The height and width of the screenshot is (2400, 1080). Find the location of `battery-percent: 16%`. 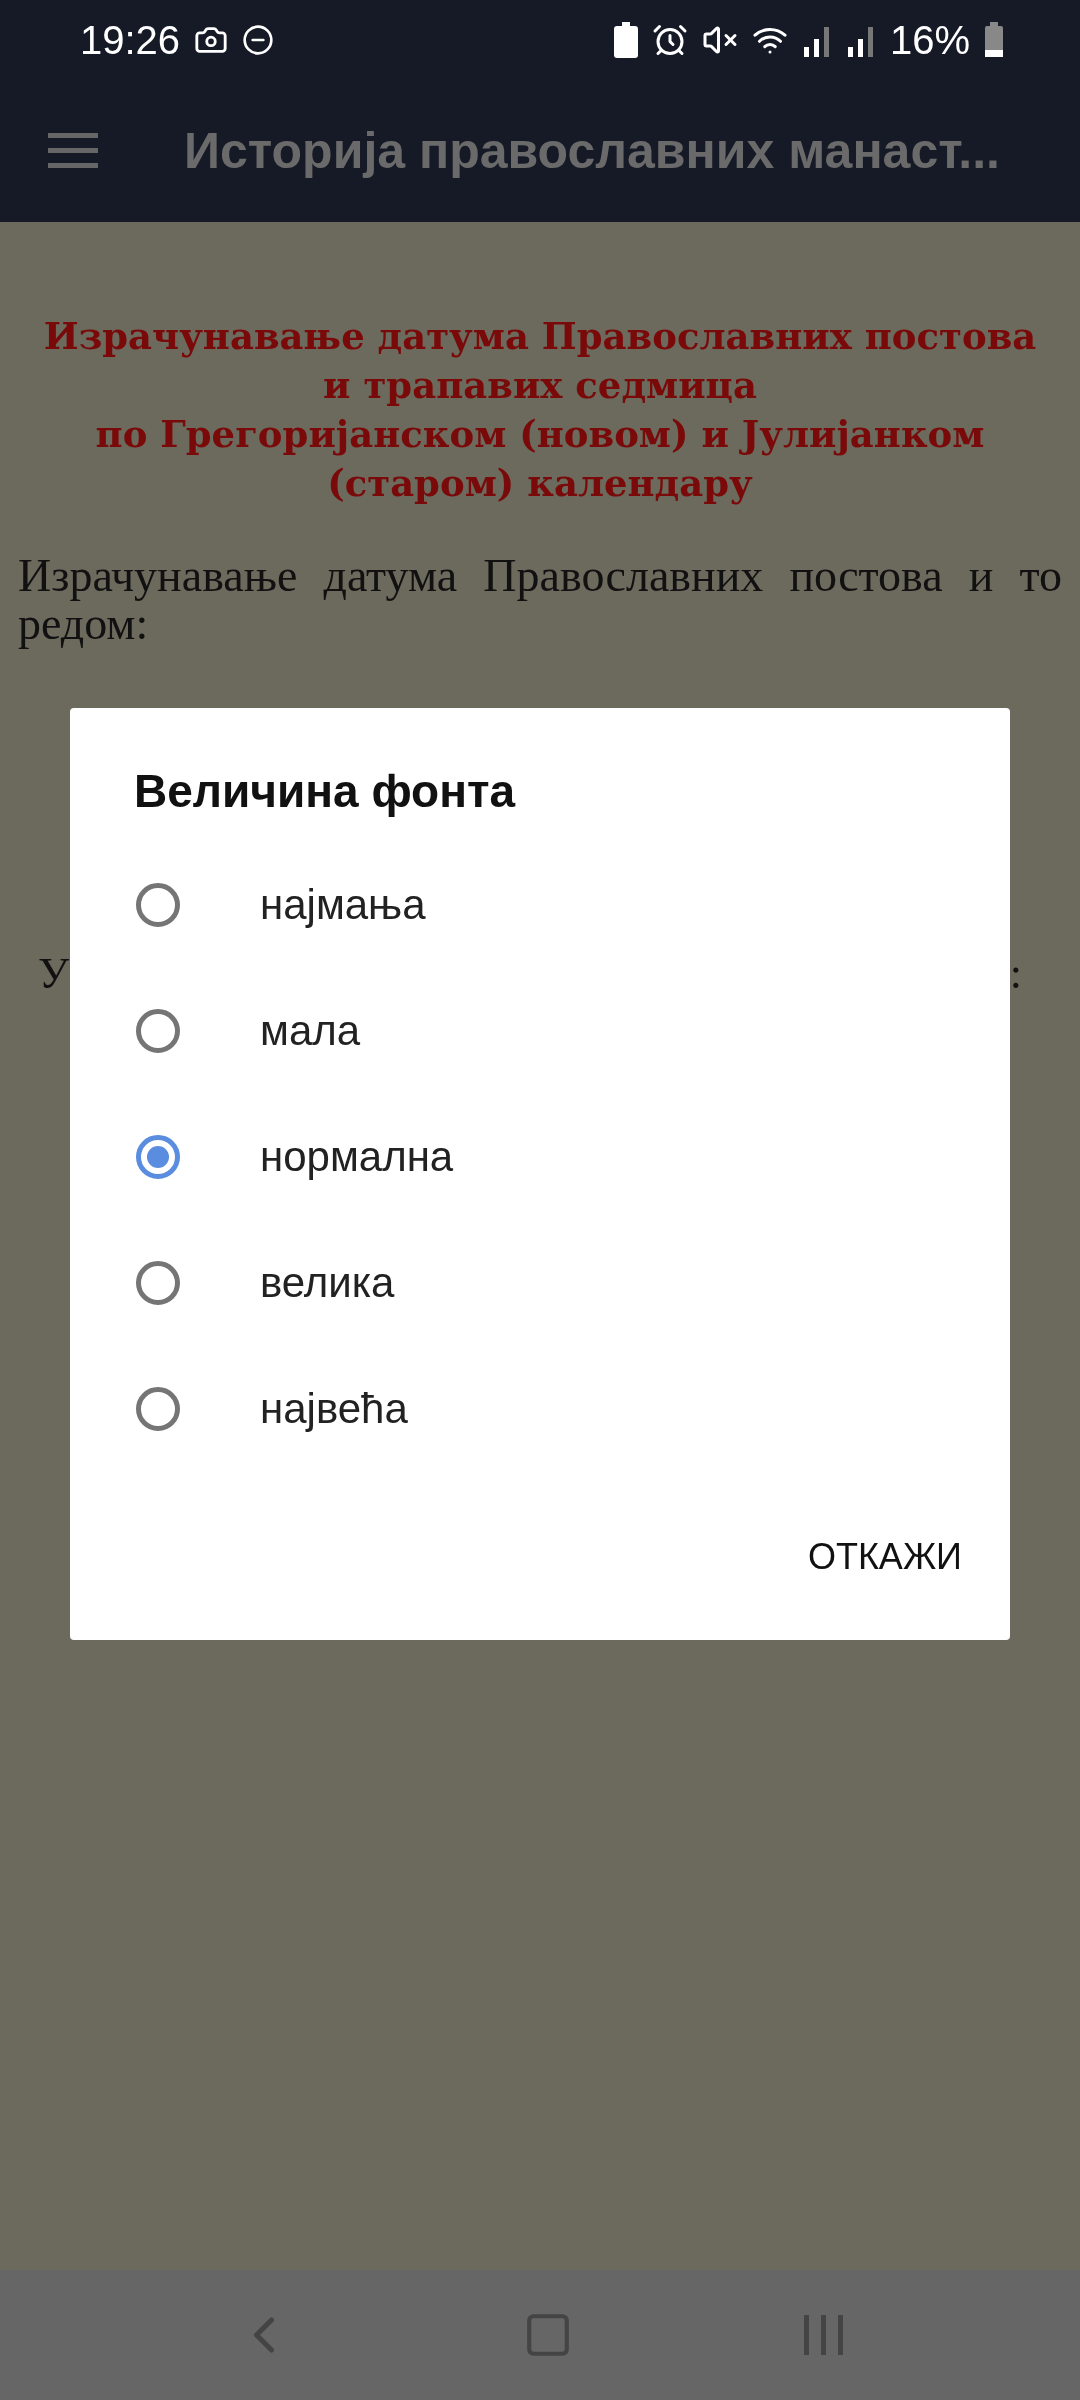

battery-percent: 16% is located at coordinates (929, 40).